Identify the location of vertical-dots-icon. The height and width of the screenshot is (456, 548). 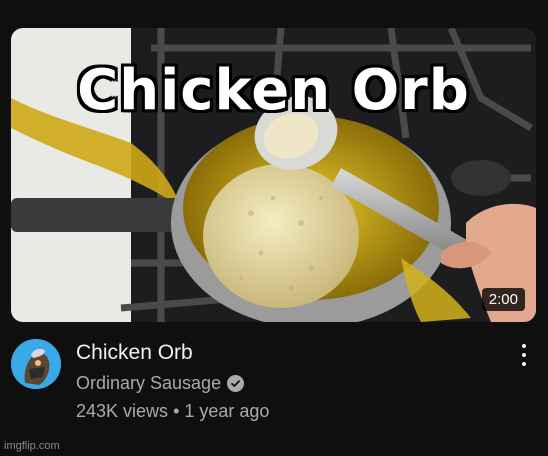
(524, 355).